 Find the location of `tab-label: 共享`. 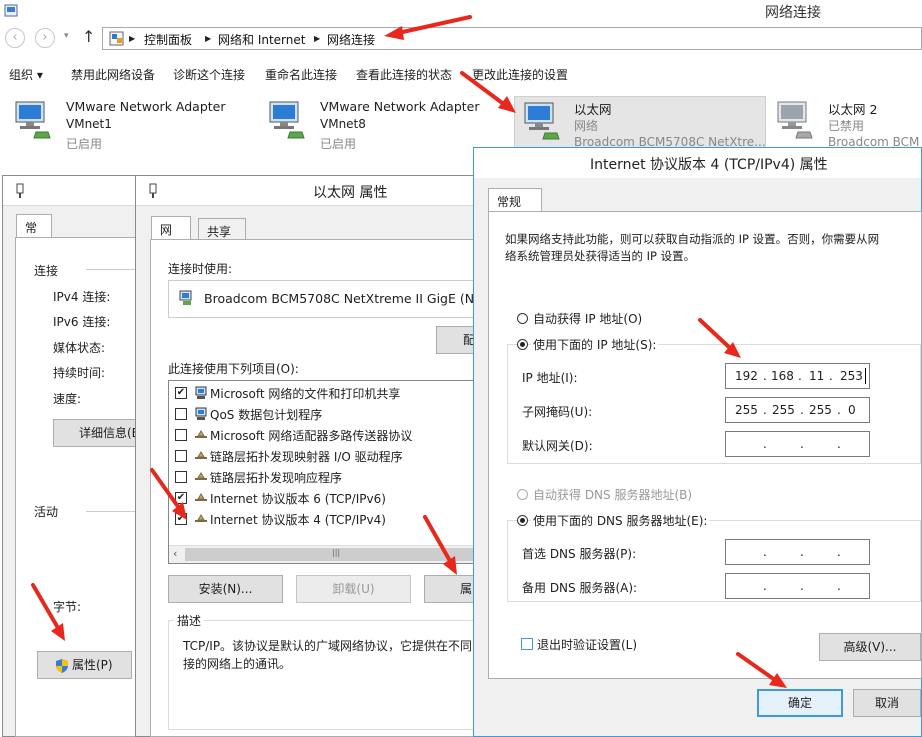

tab-label: 共享 is located at coordinates (219, 232).